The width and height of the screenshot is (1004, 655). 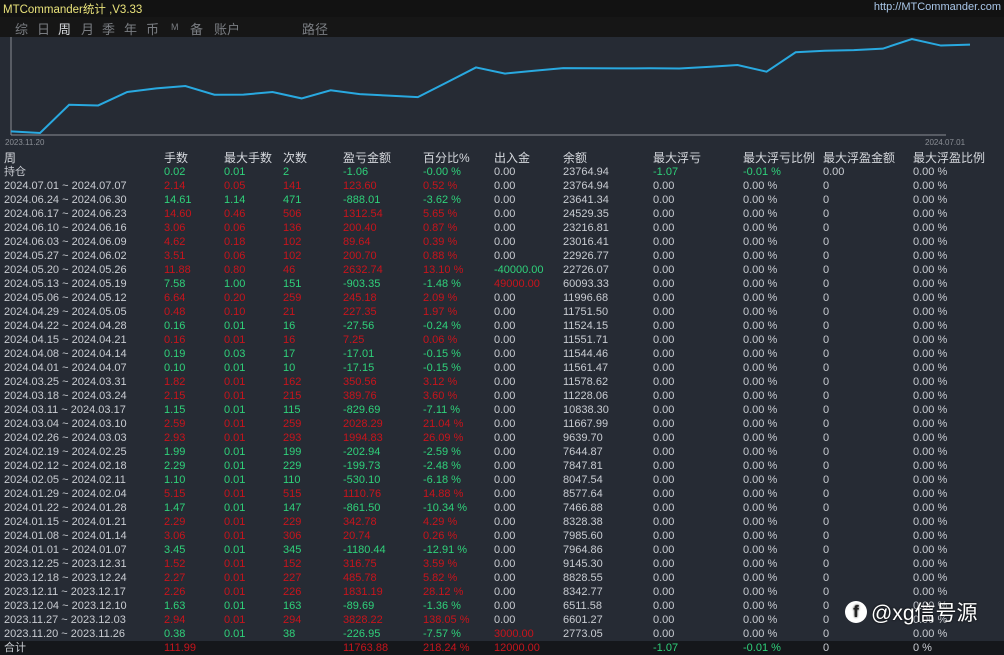 What do you see at coordinates (292, 592) in the screenshot?
I see `cell-3: 226` at bounding box center [292, 592].